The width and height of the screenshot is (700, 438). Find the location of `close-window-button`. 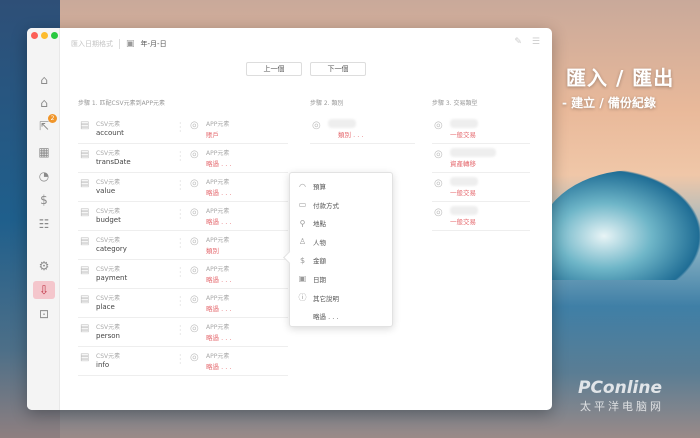

close-window-button is located at coordinates (34, 35).